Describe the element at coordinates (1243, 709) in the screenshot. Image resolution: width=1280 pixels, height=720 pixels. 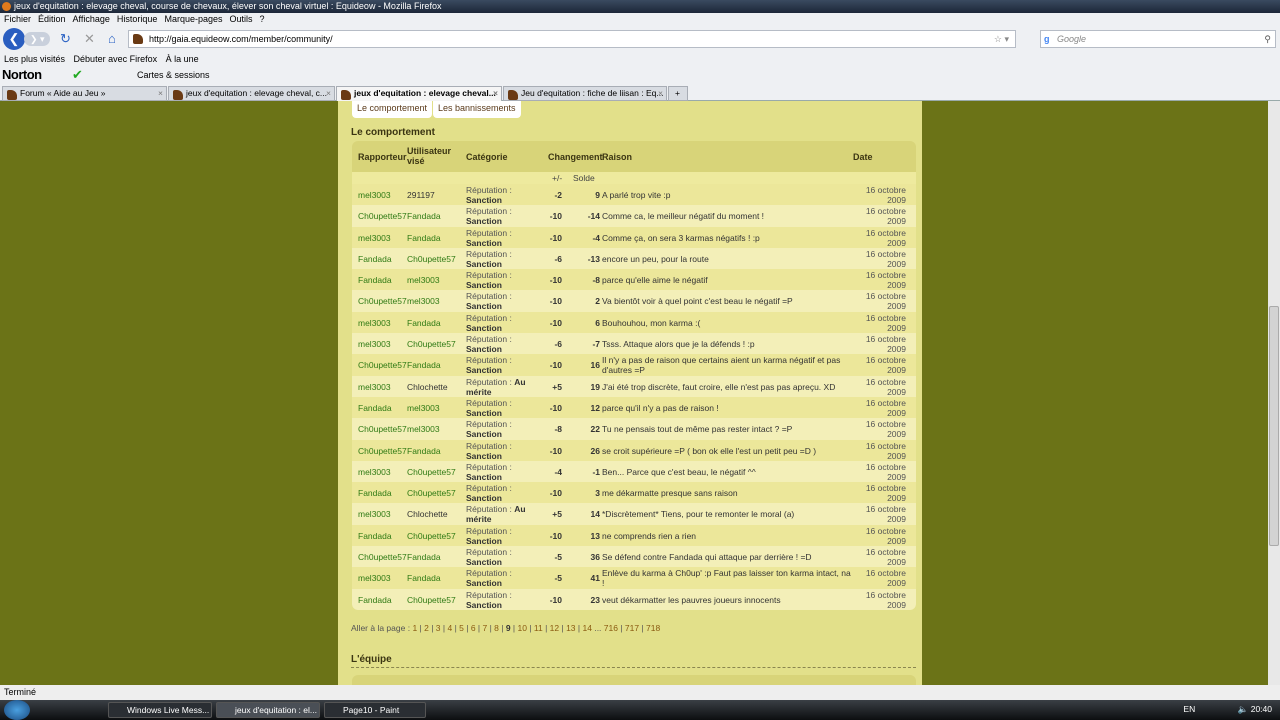
I see `volume-icon: 🔈` at that location.